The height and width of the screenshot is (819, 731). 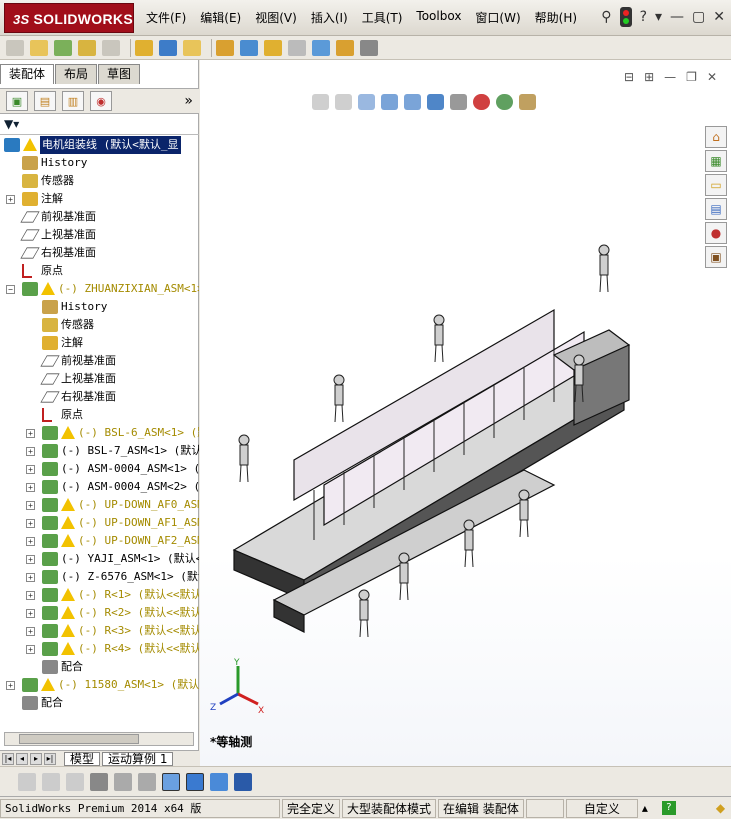 I want to click on menu-file: 文件(F), so click(x=166, y=17).